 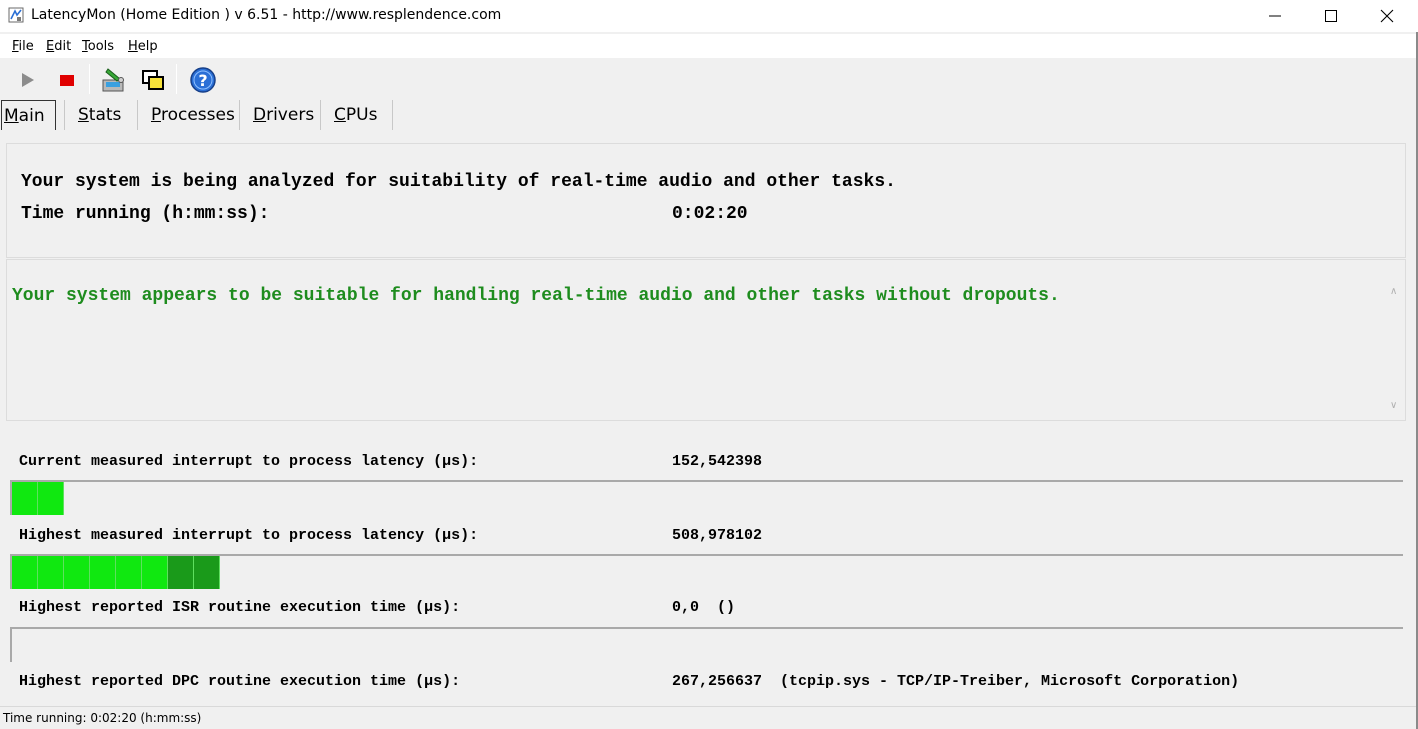 What do you see at coordinates (709, 115) in the screenshot?
I see `tab-strip: Main Stats Processes Drivers CPUs` at bounding box center [709, 115].